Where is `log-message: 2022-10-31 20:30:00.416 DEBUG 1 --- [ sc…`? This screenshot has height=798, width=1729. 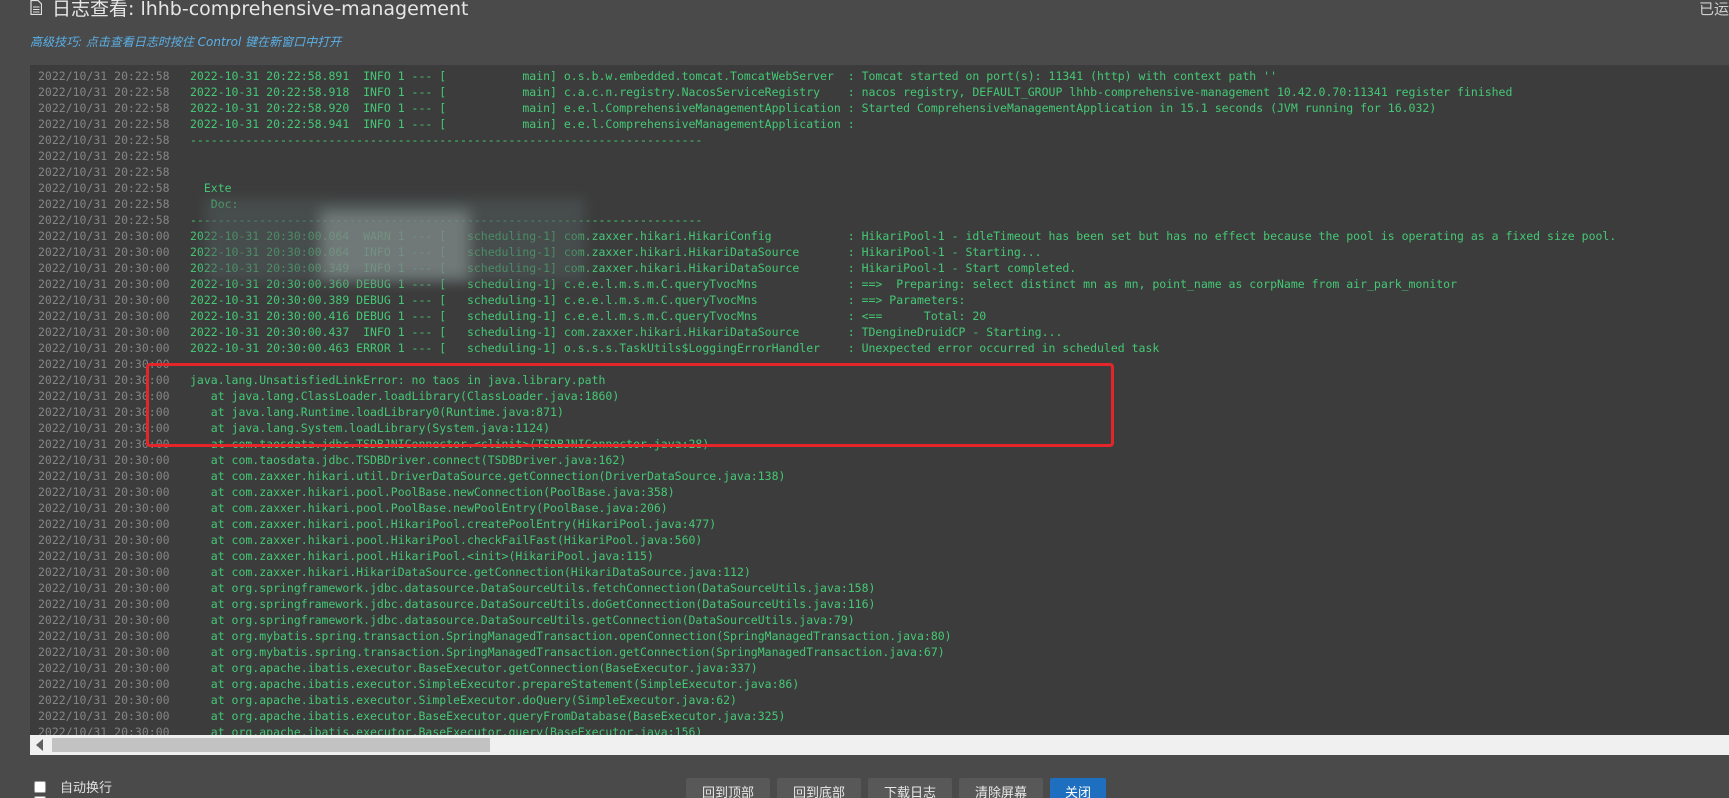 log-message: 2022-10-31 20:30:00.416 DEBUG 1 --- [ sc… is located at coordinates (588, 316).